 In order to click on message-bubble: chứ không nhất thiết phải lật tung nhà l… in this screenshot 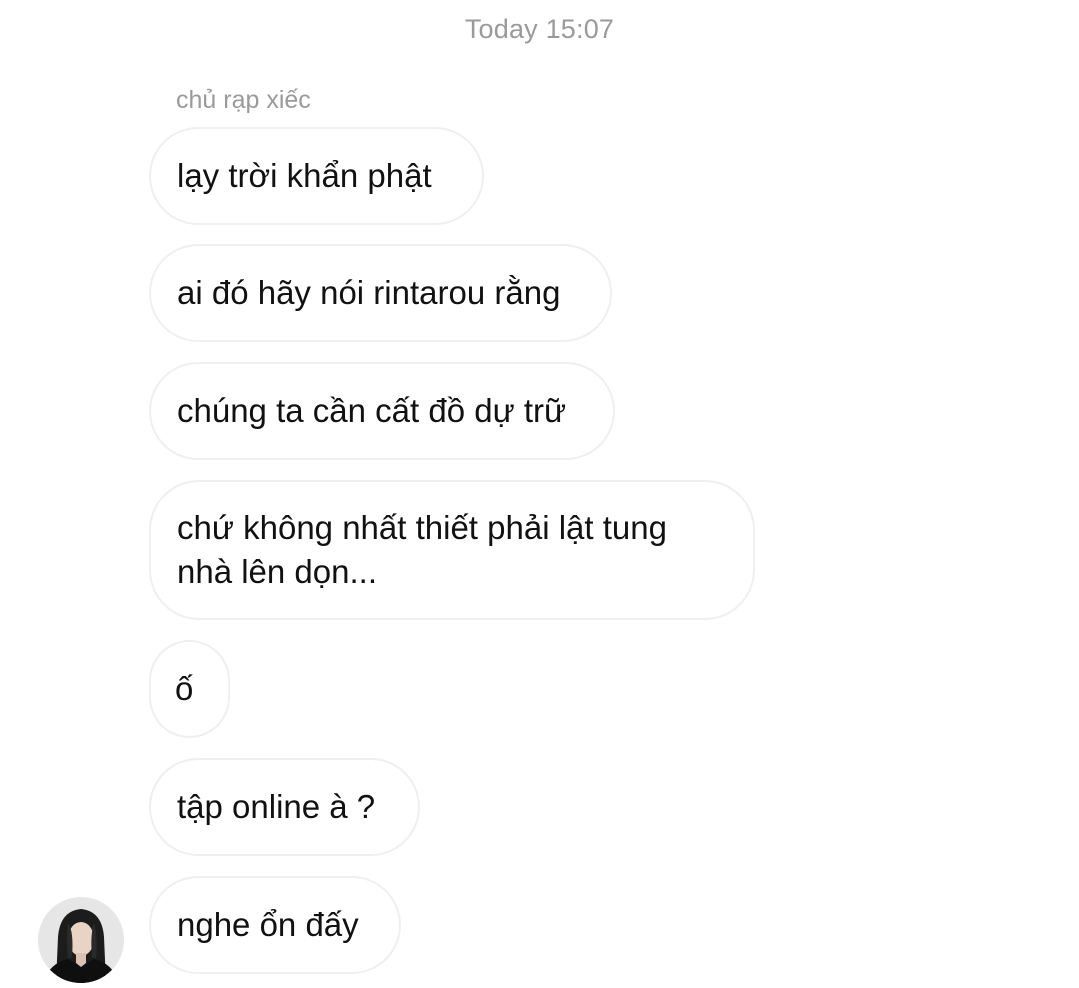, I will do `click(452, 550)`.